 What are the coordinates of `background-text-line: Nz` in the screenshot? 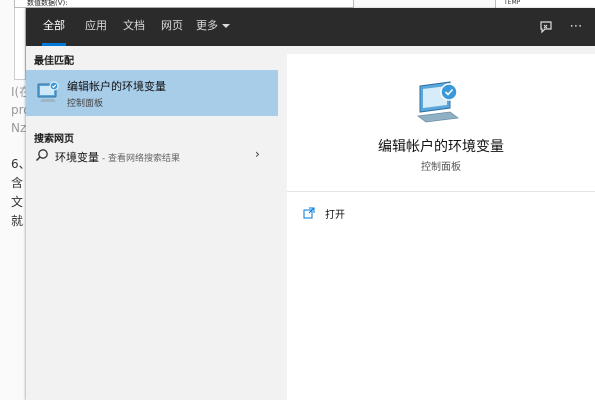 It's located at (19, 128).